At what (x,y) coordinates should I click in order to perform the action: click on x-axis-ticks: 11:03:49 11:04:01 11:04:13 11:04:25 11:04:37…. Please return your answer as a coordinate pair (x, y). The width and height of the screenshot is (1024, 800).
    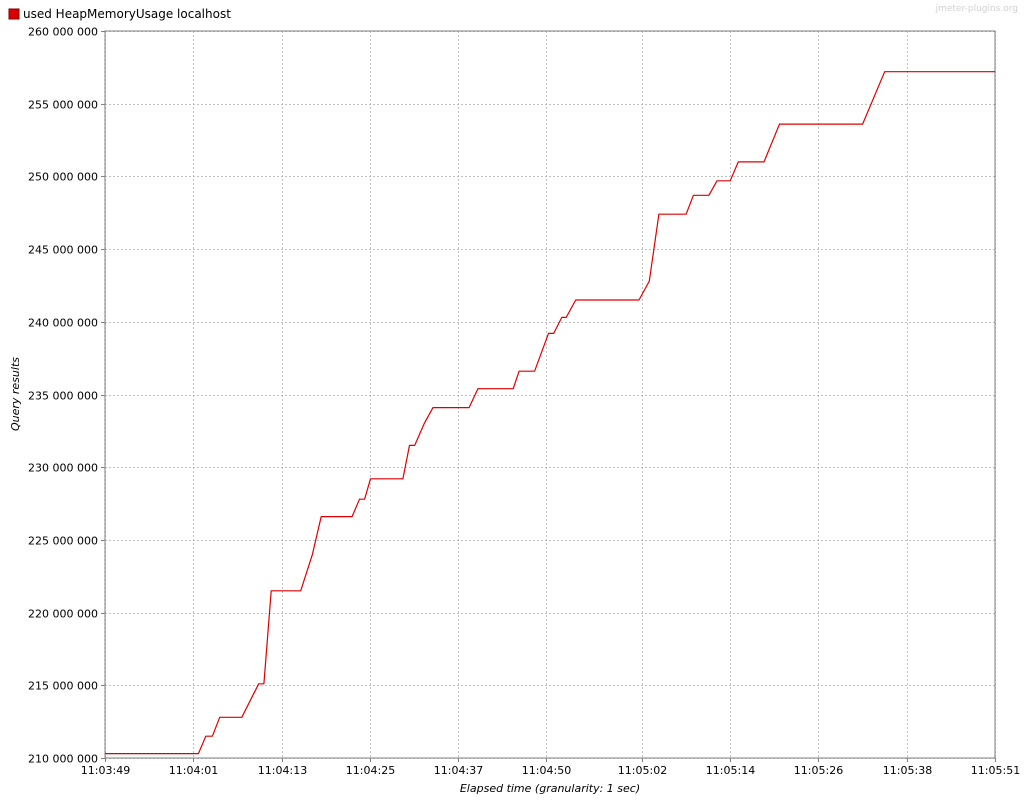
    Looking at the image, I should click on (550, 767).